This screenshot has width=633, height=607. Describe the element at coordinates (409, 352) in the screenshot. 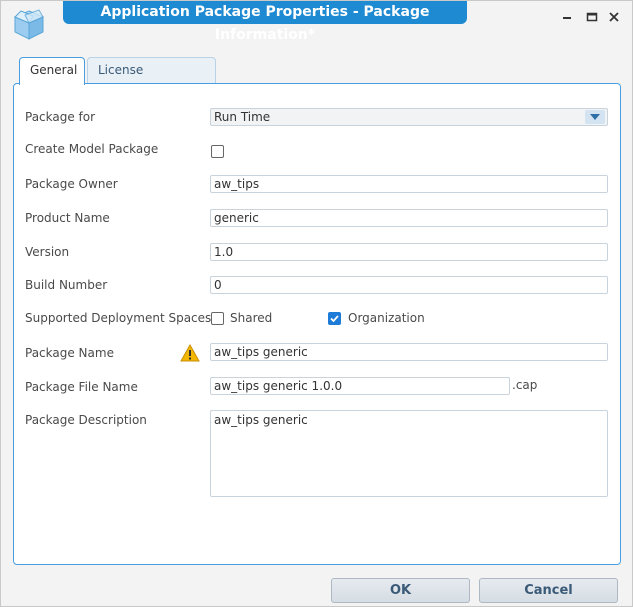

I see `package-name-field: aw_tips generic` at that location.